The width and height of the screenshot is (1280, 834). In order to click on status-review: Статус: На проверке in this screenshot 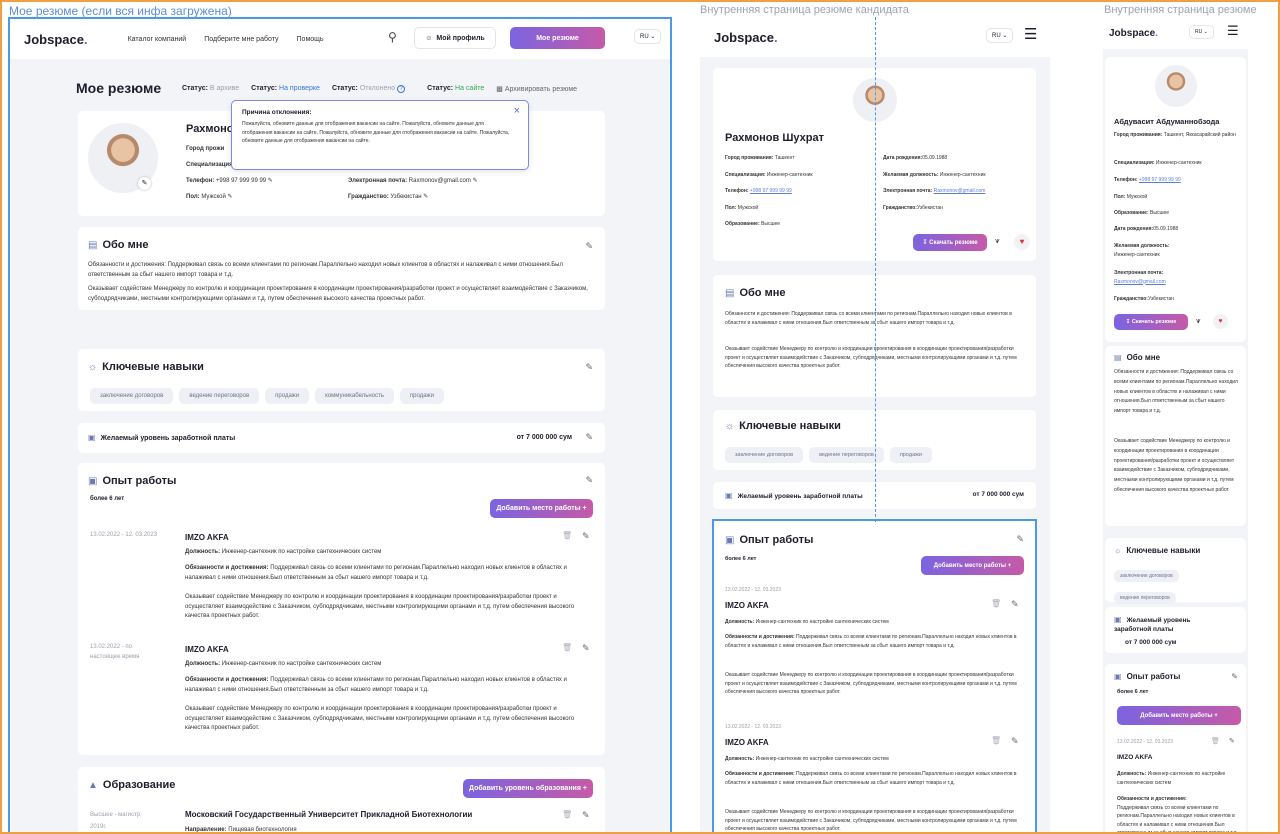, I will do `click(285, 89)`.